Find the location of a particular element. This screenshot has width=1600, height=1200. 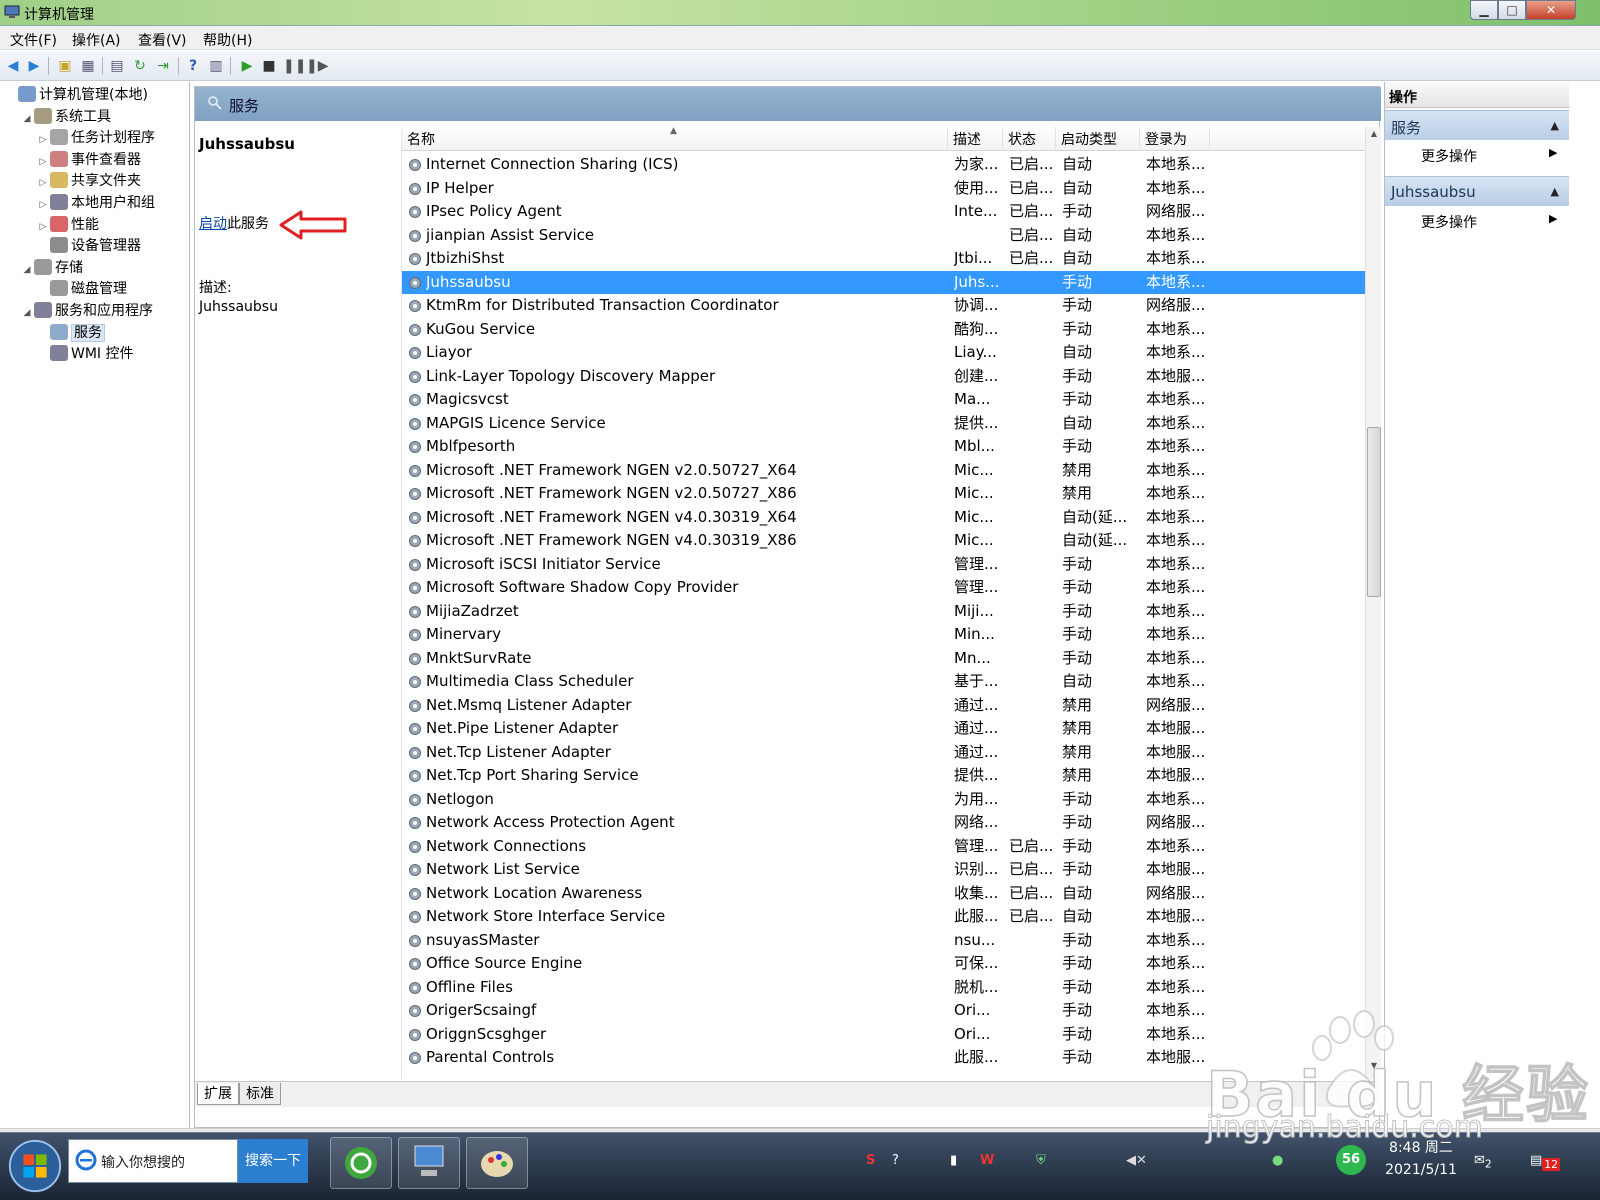

search-input: 输入你想搜的 is located at coordinates (143, 1162).